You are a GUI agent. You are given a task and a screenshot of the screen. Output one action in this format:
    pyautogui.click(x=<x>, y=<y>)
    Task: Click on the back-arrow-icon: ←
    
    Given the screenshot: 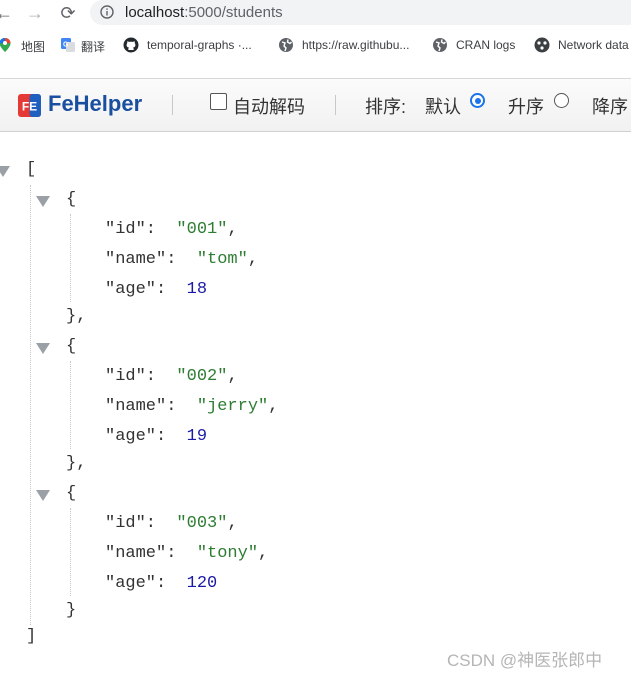 What is the action you would take?
    pyautogui.click(x=7, y=13)
    